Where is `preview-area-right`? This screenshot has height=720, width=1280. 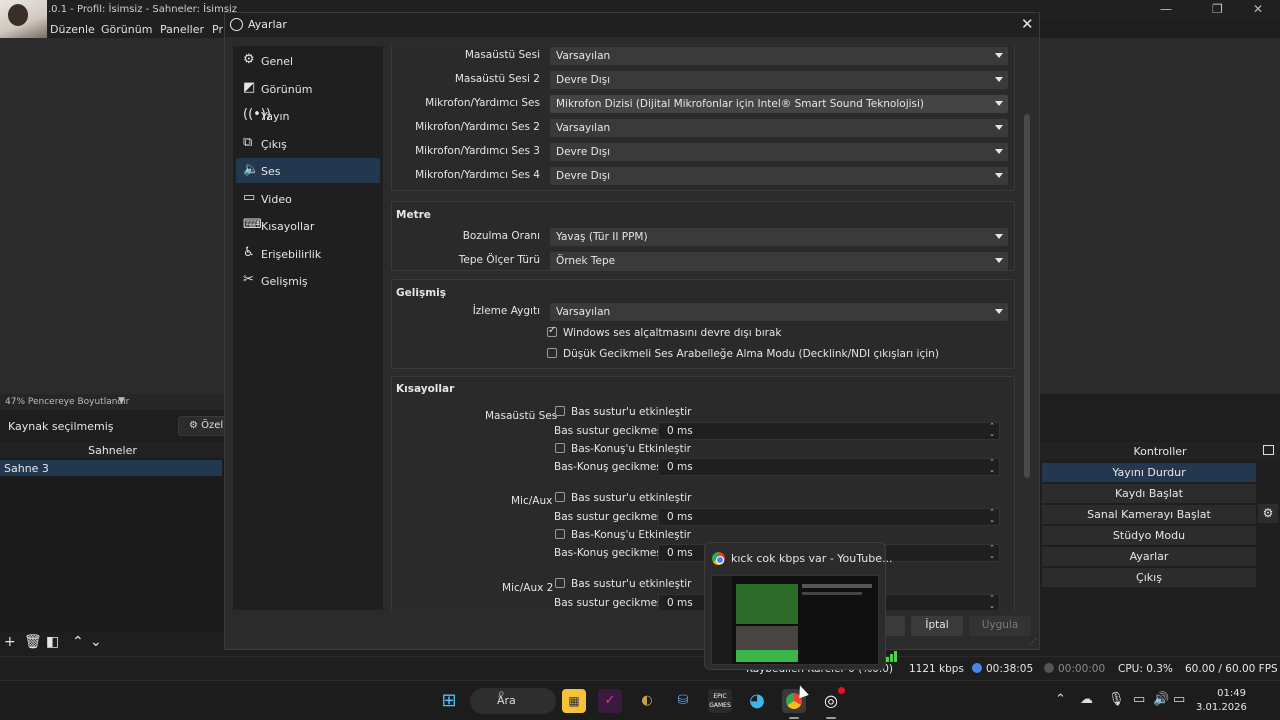
preview-area-right is located at coordinates (1160, 216).